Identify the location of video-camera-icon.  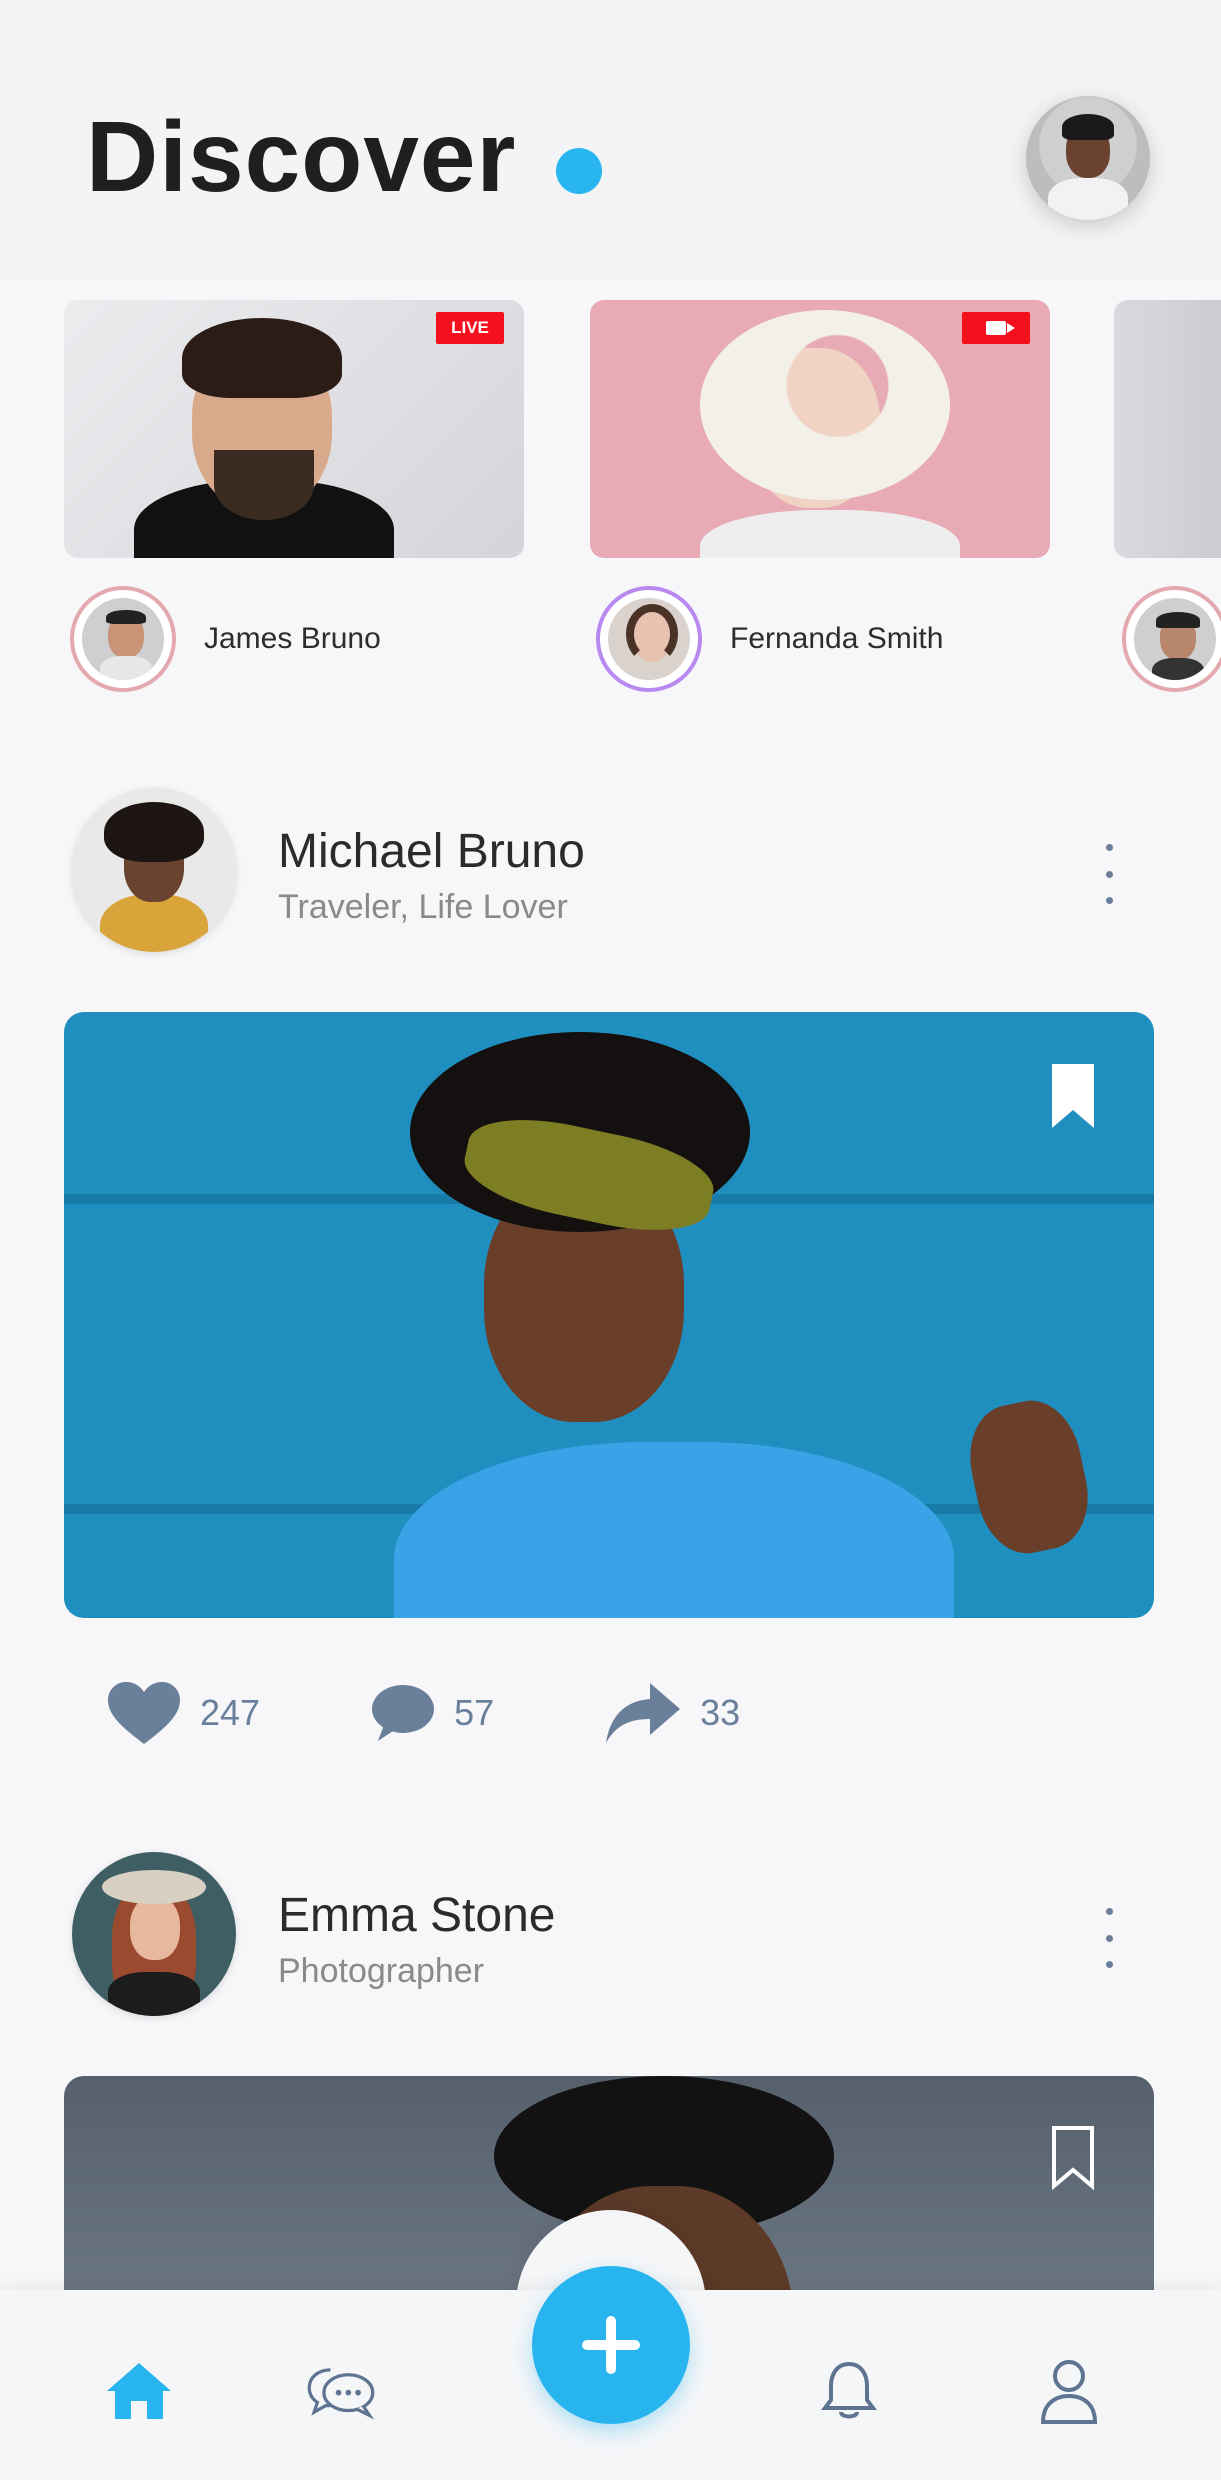
(1000, 328).